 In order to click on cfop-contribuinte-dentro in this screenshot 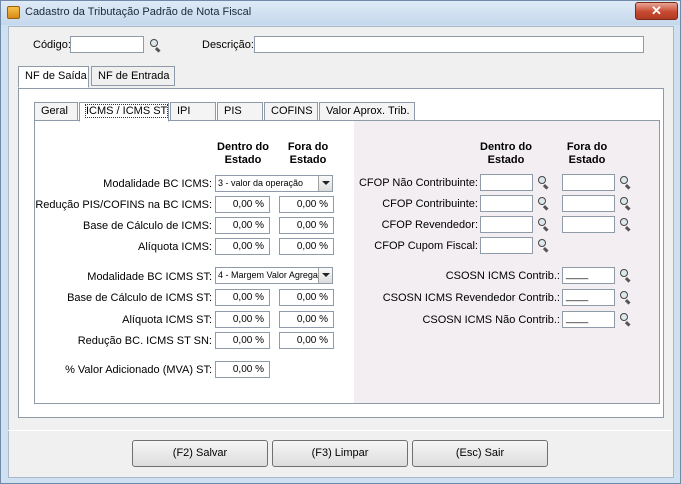, I will do `click(506, 203)`.